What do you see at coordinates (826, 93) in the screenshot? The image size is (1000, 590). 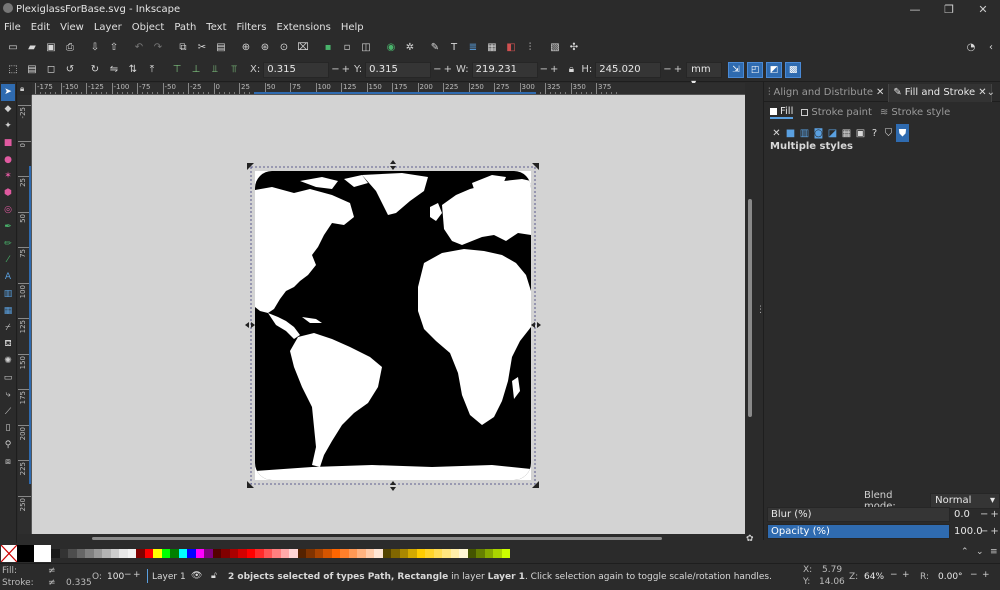 I see `tab-align-distribute: ⫶ Align and Distribute ✕` at bounding box center [826, 93].